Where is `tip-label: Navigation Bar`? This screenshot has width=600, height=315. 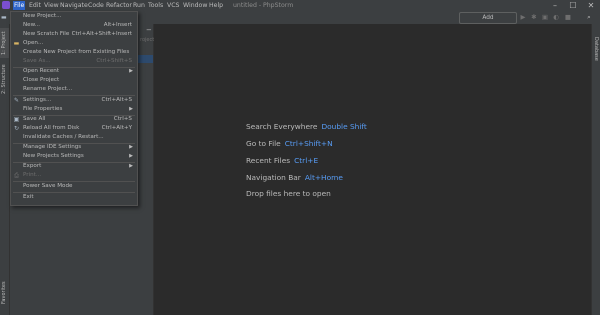 tip-label: Navigation Bar is located at coordinates (273, 177).